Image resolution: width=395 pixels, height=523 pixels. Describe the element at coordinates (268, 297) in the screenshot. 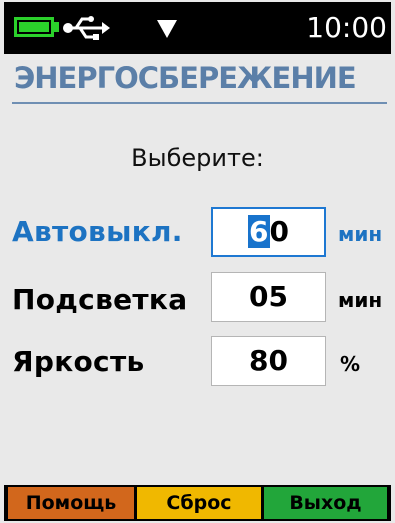

I see `backlight-value-field: 05` at that location.